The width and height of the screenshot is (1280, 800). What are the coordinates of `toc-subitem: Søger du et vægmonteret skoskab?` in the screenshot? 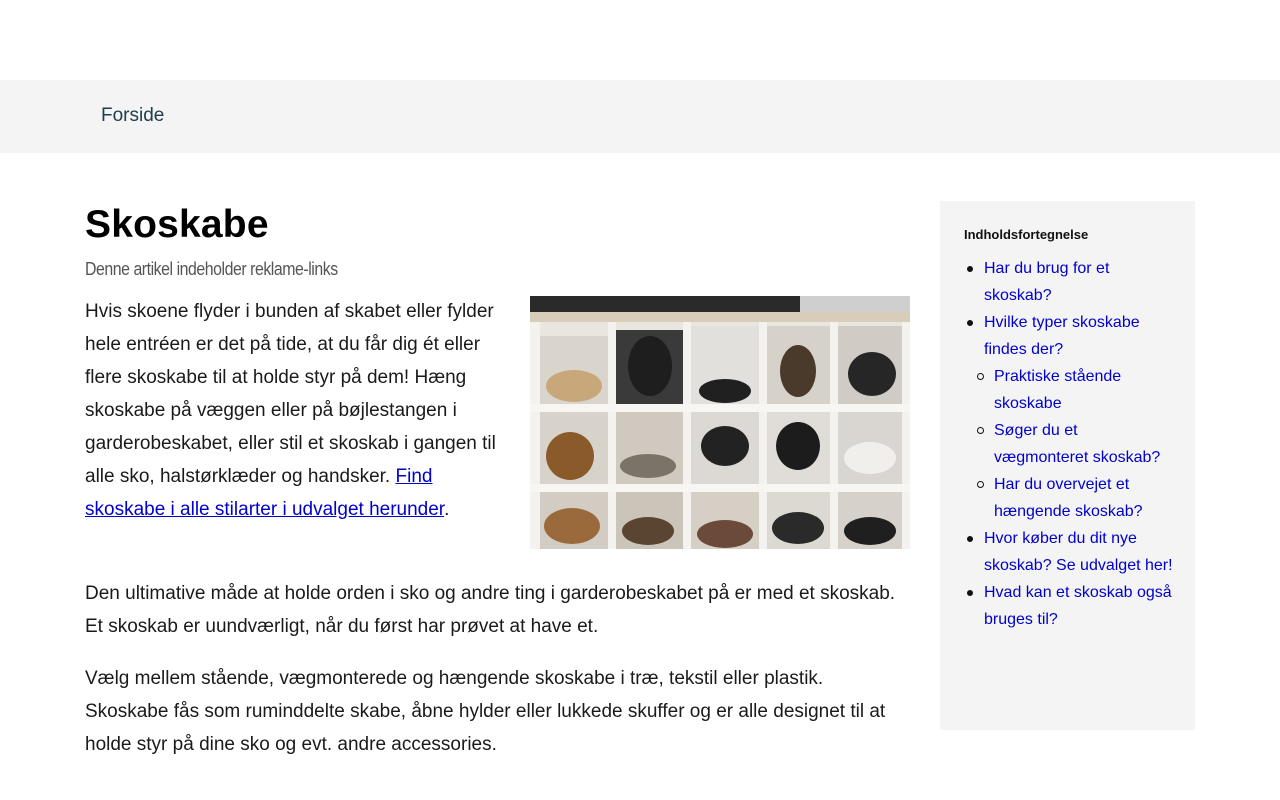 It's located at (1069, 444).